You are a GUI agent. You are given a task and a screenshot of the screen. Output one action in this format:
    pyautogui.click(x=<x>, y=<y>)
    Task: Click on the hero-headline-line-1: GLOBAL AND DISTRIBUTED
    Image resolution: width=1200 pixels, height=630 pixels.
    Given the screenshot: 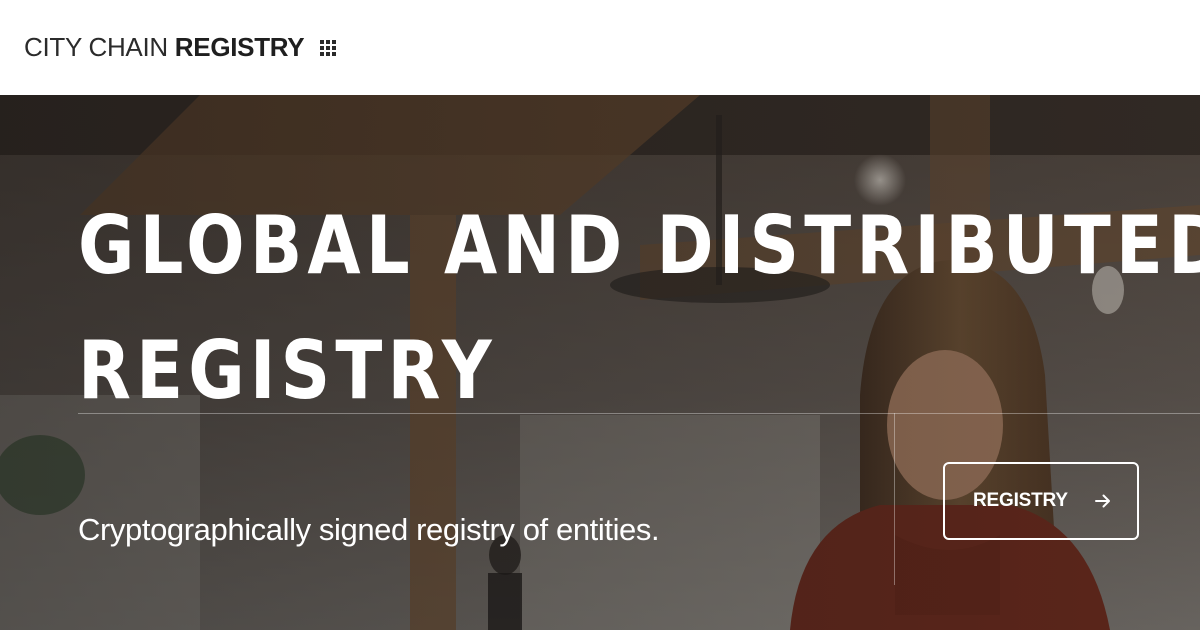 What is the action you would take?
    pyautogui.click(x=639, y=245)
    